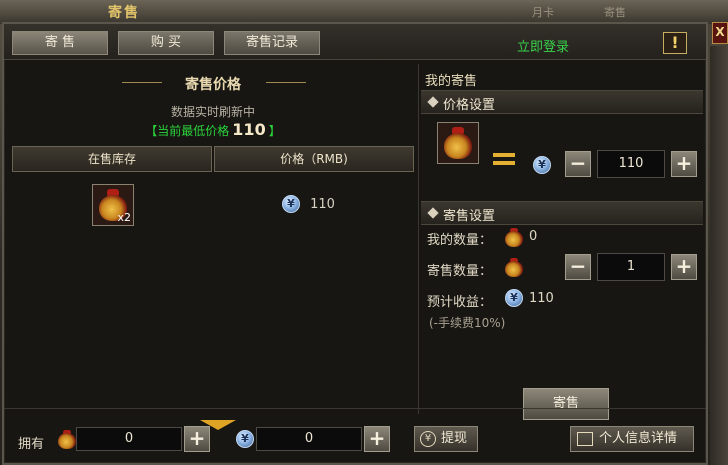 This screenshot has width=728, height=465. What do you see at coordinates (638, 438) in the screenshot?
I see `profile-details-label: 个人信息详情` at bounding box center [638, 438].